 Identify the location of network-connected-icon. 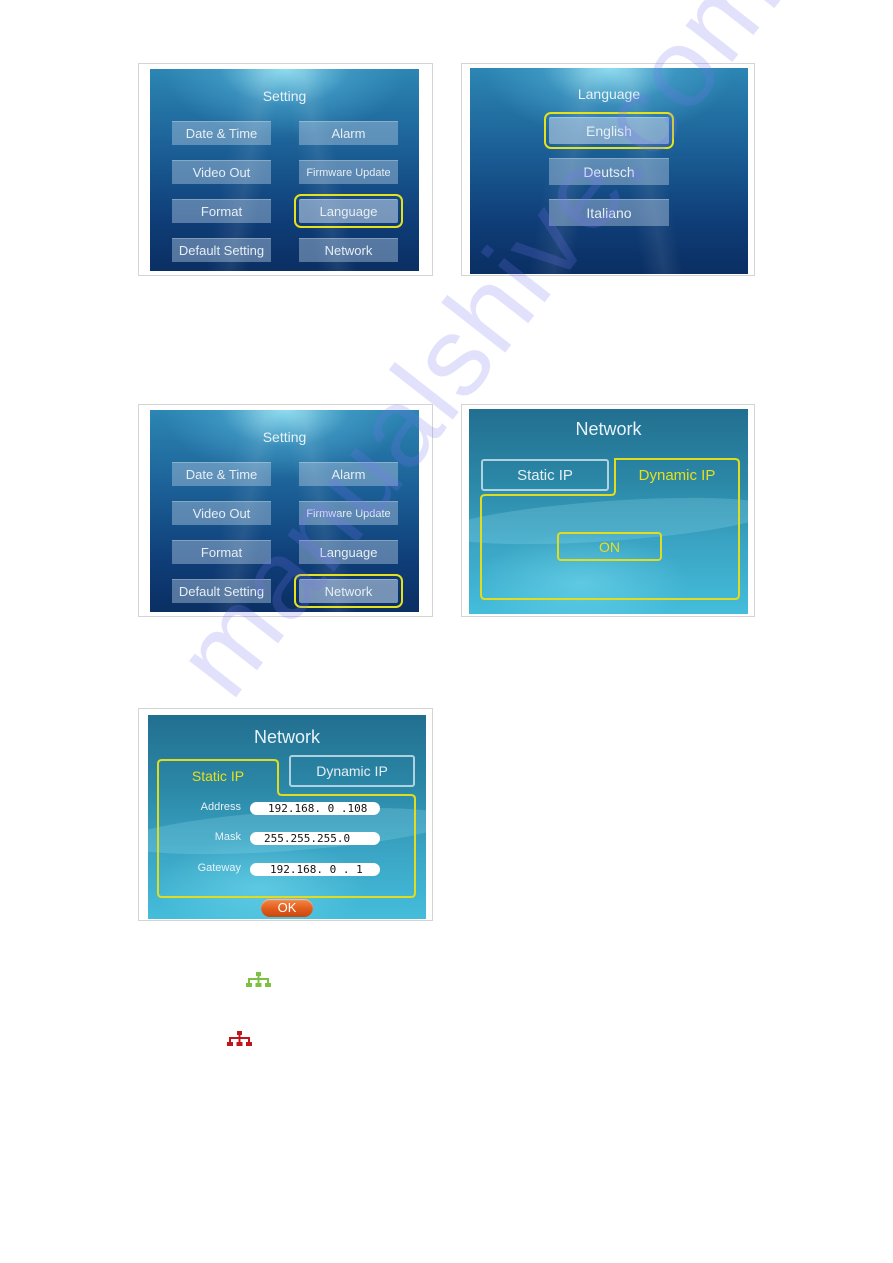
(258, 979).